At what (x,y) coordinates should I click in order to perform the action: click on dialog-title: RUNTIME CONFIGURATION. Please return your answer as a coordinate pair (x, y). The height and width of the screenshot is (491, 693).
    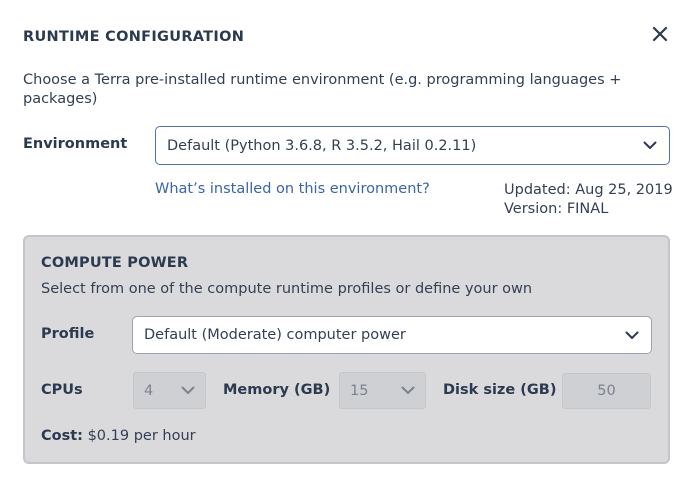
    Looking at the image, I should click on (134, 37).